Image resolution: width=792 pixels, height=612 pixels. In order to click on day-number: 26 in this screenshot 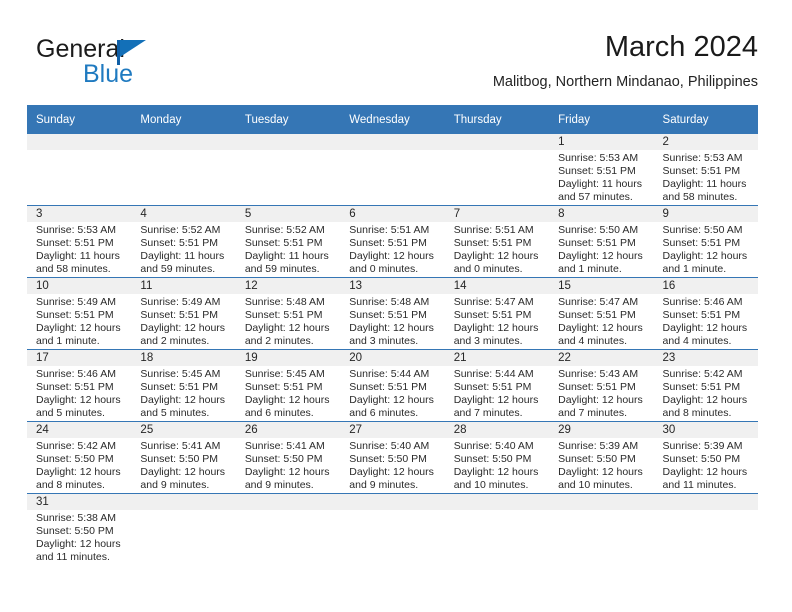, I will do `click(288, 430)`.